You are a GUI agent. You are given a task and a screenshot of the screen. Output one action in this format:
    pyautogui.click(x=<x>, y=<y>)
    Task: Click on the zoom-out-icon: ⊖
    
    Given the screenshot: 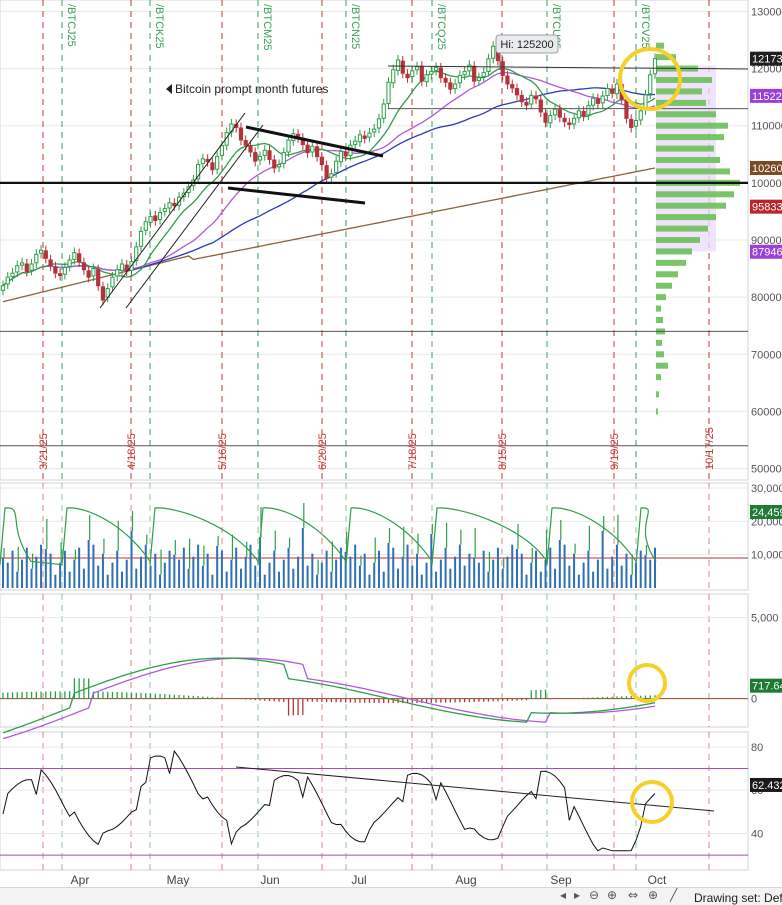 What is the action you would take?
    pyautogui.click(x=594, y=895)
    